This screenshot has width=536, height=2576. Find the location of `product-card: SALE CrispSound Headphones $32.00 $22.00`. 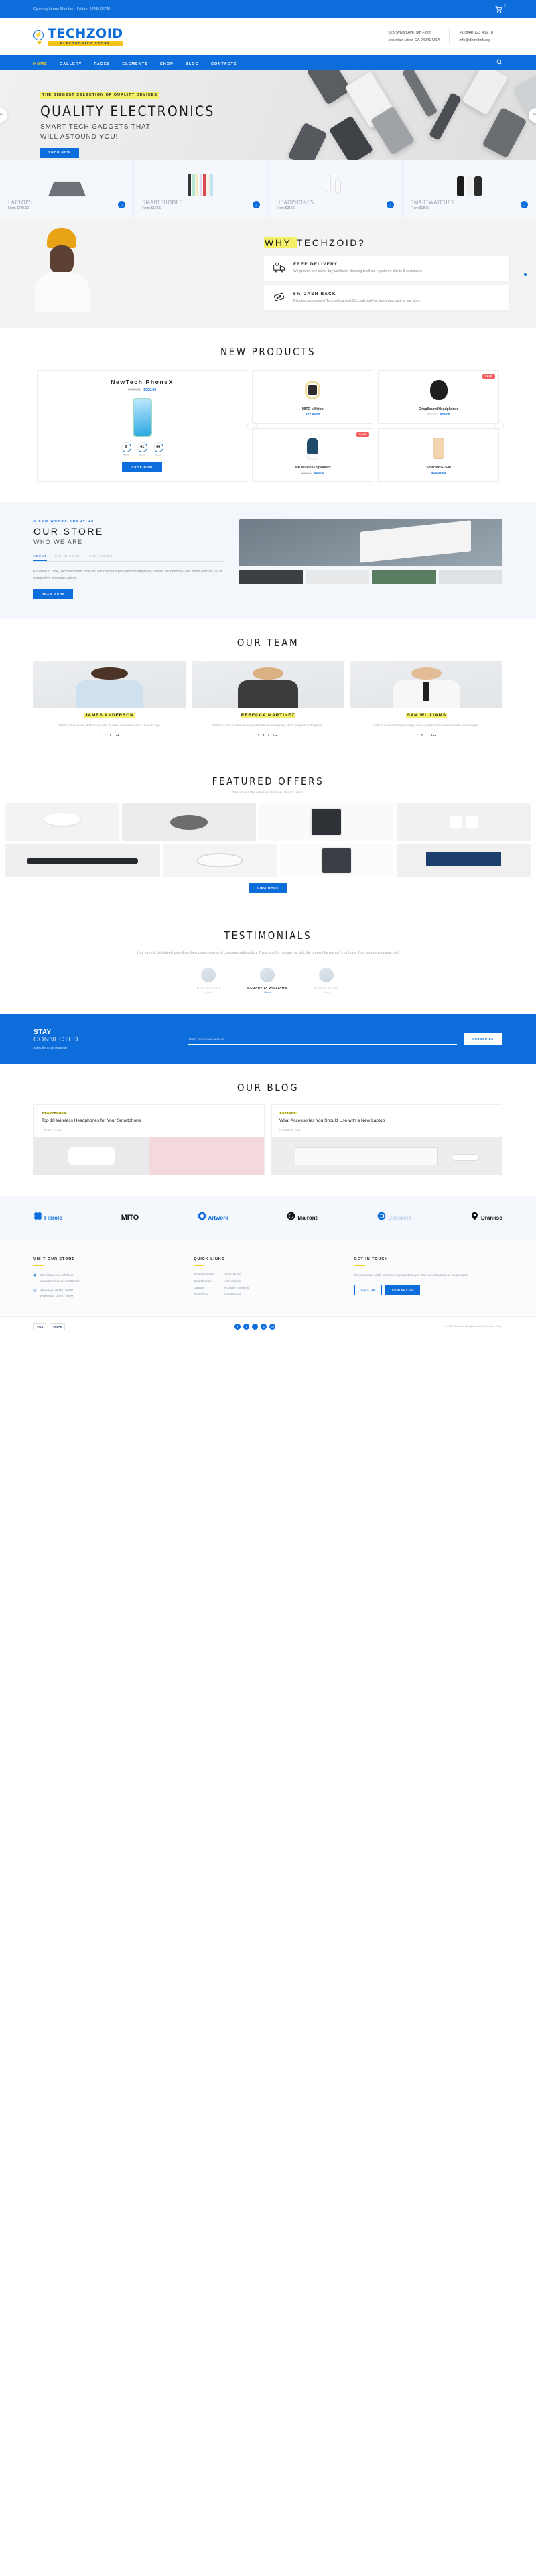

product-card: SALE CrispSound Headphones $32.00 $22.00 is located at coordinates (439, 396).